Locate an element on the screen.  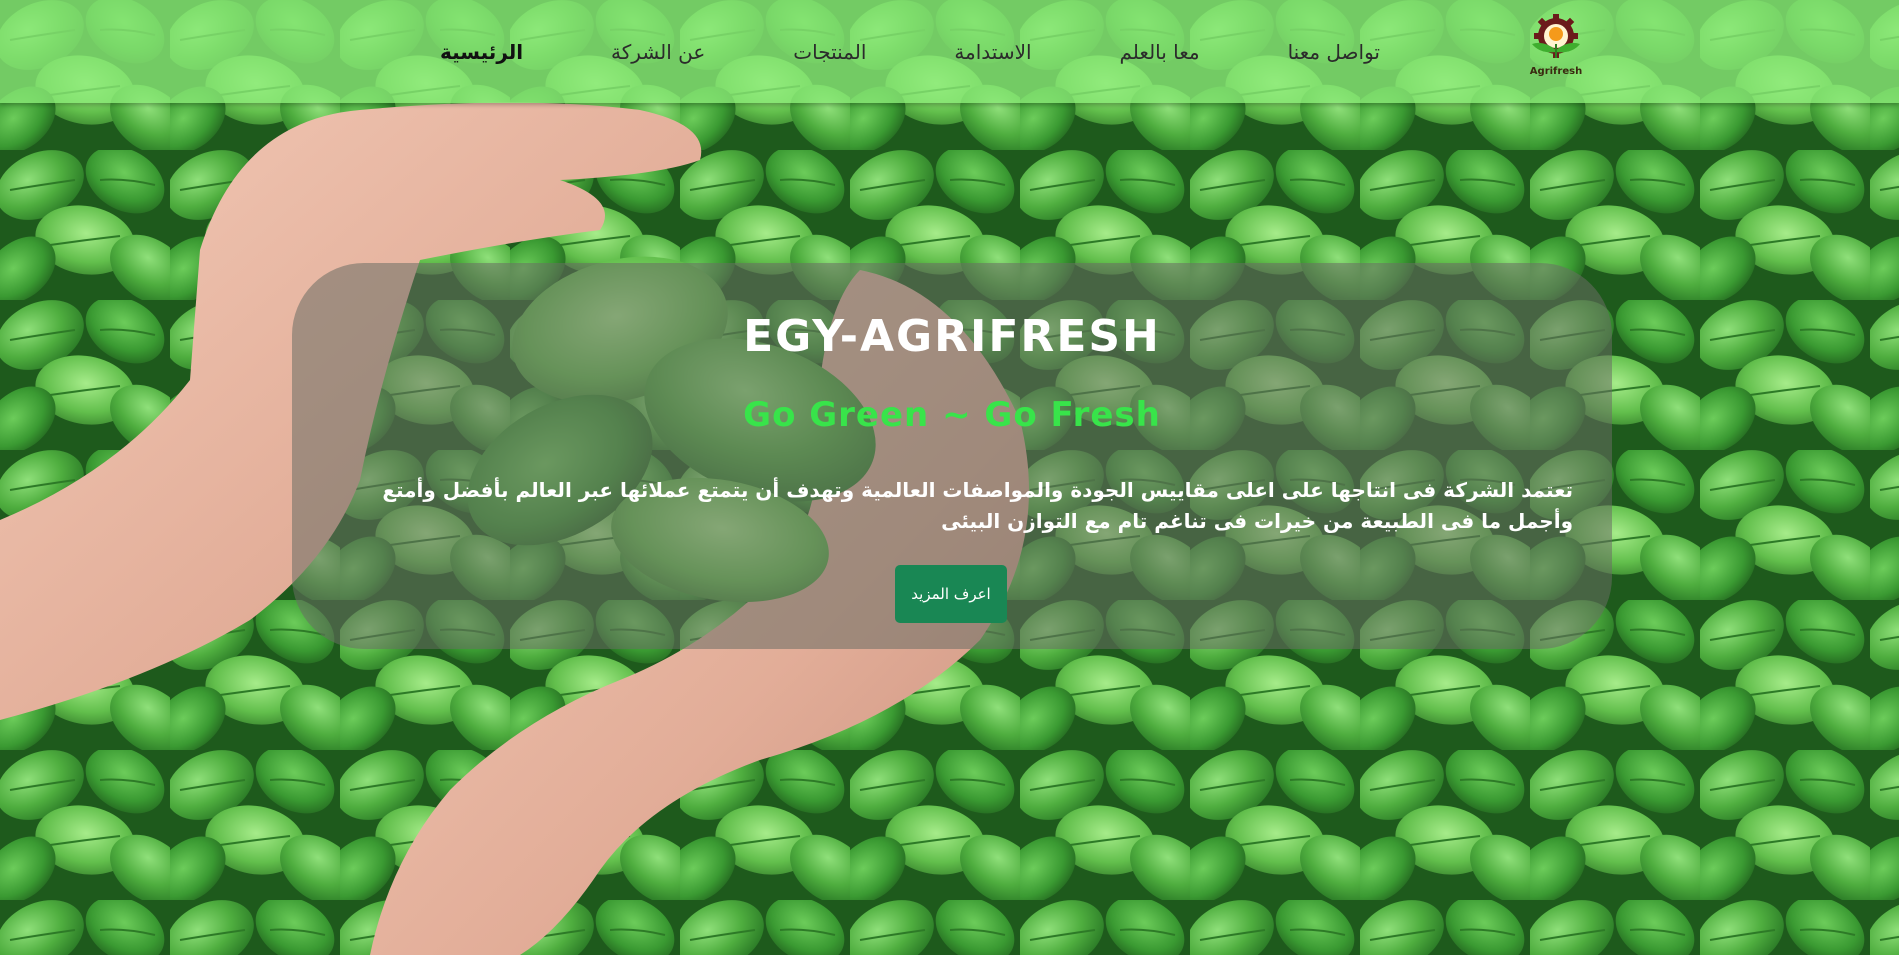
brand-logo: Agrifresh is located at coordinates (1556, 48).